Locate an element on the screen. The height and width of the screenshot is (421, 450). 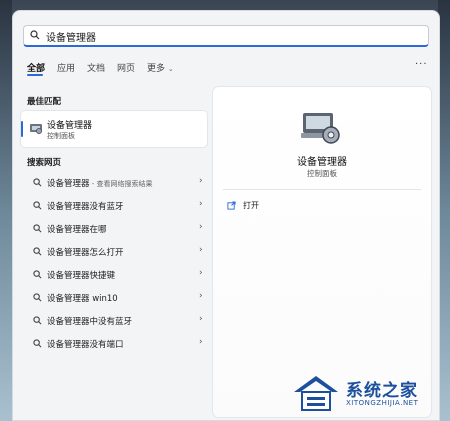
search-input: 设备管理器 is located at coordinates (226, 36).